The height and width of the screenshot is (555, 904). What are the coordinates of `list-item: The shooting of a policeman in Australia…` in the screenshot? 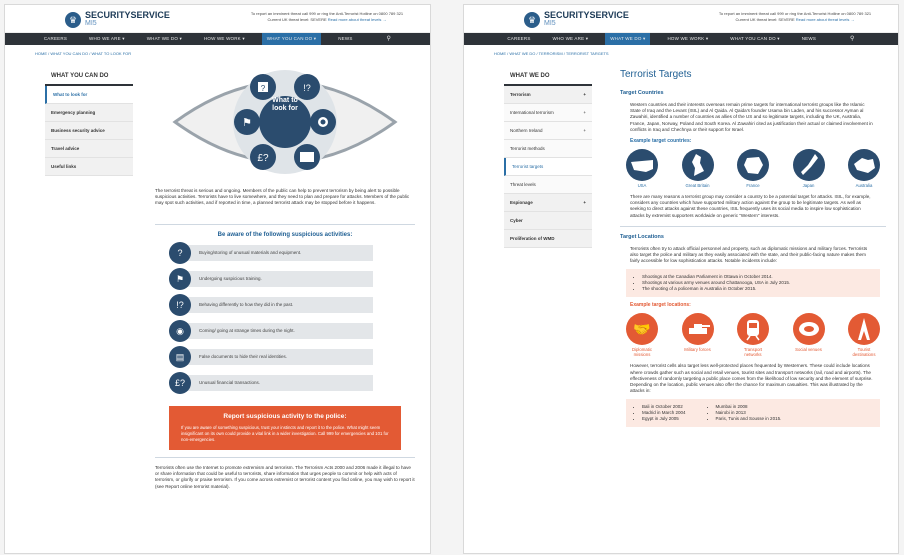 It's located at (756, 289).